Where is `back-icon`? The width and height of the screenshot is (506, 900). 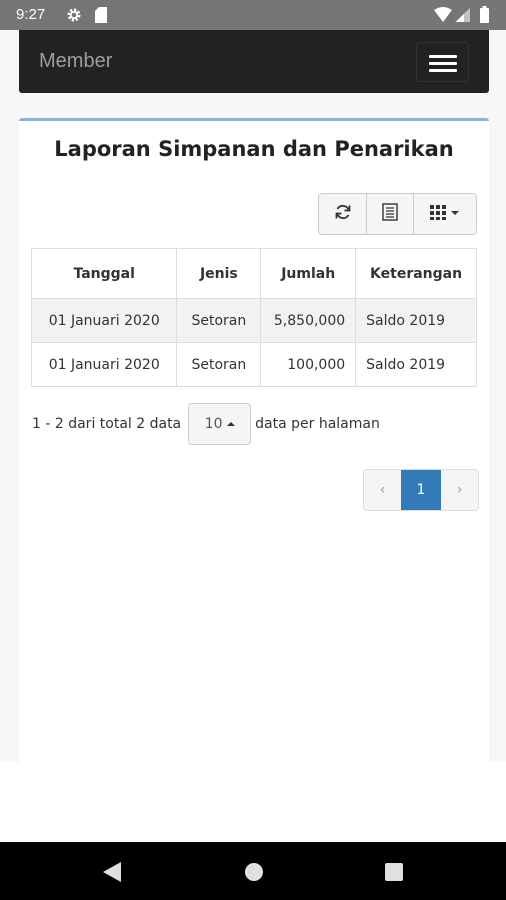
back-icon is located at coordinates (112, 874).